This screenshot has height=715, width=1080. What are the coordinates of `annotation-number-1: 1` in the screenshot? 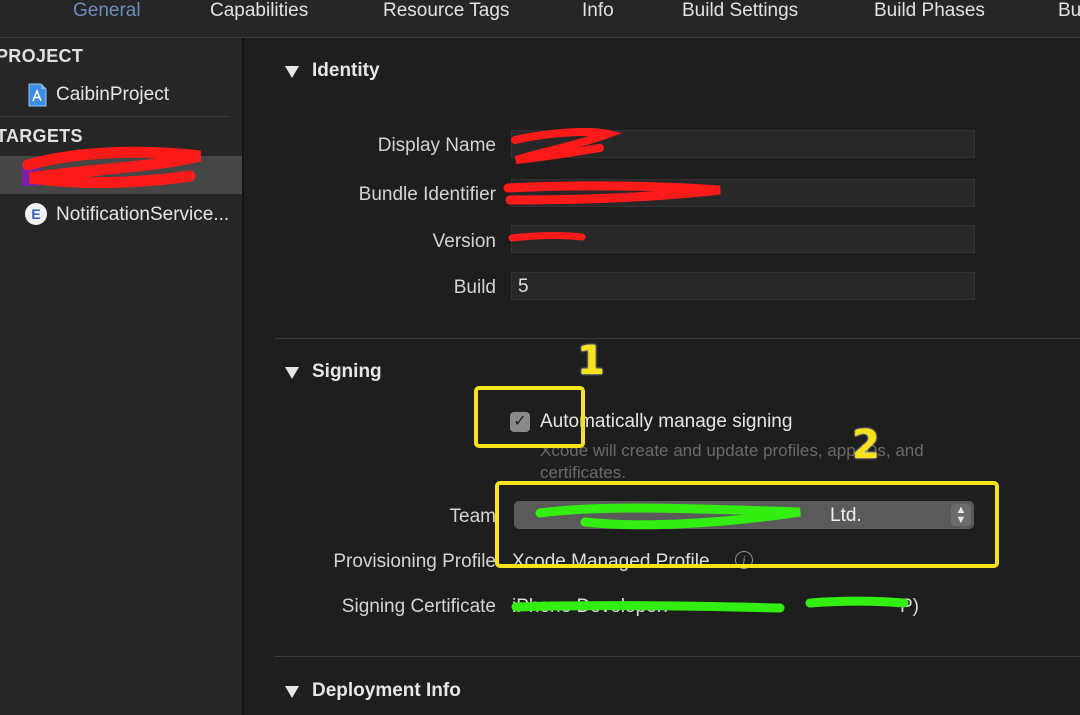 It's located at (591, 361).